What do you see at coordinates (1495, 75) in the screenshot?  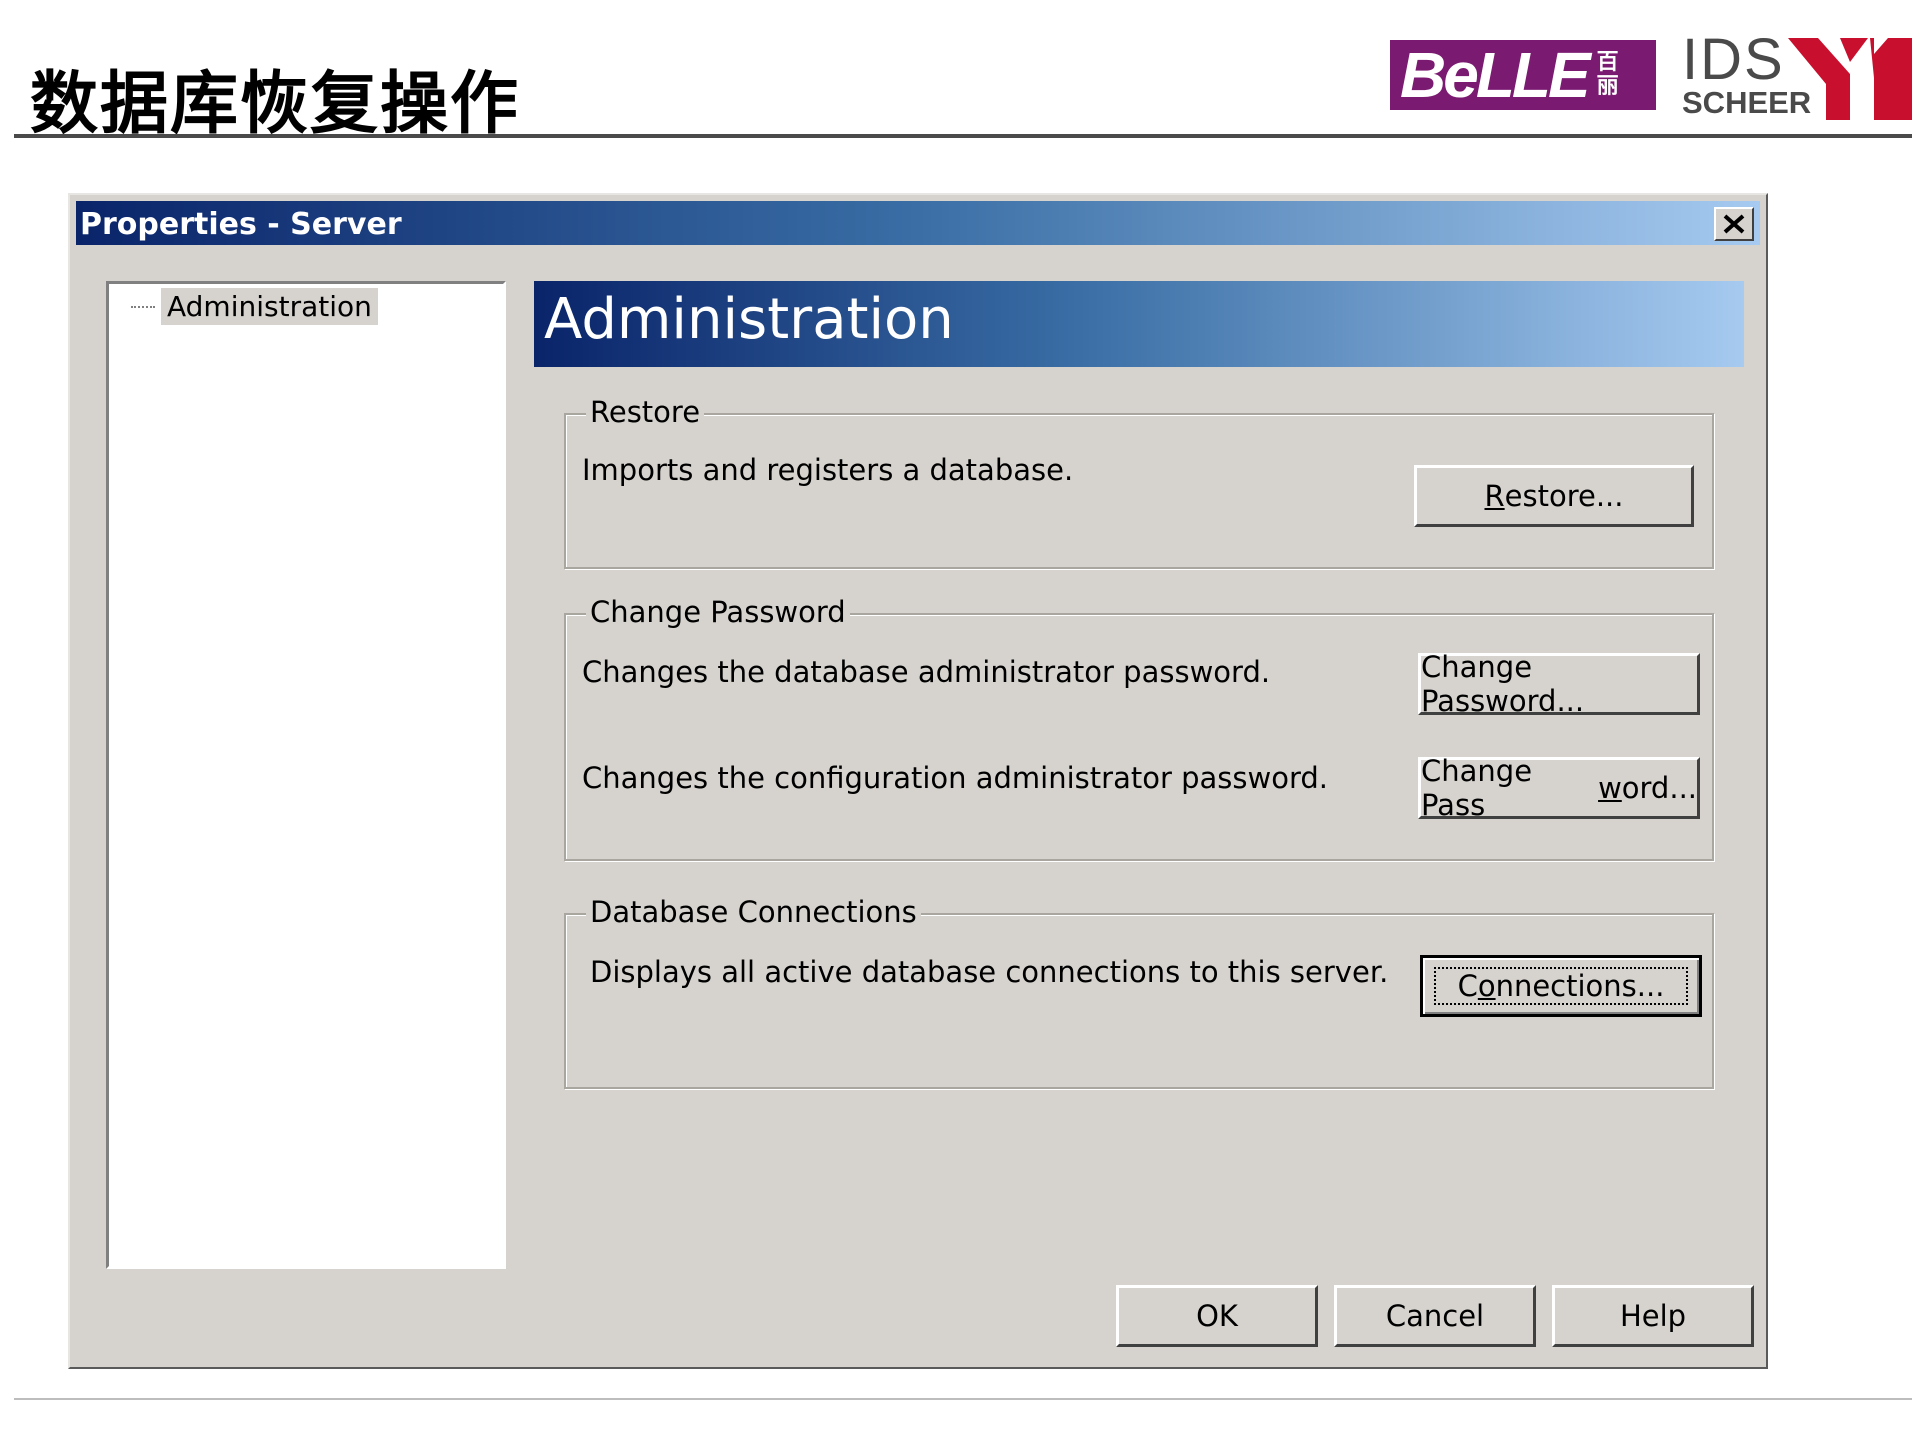 I see `belle-logo-text: BeLLE` at bounding box center [1495, 75].